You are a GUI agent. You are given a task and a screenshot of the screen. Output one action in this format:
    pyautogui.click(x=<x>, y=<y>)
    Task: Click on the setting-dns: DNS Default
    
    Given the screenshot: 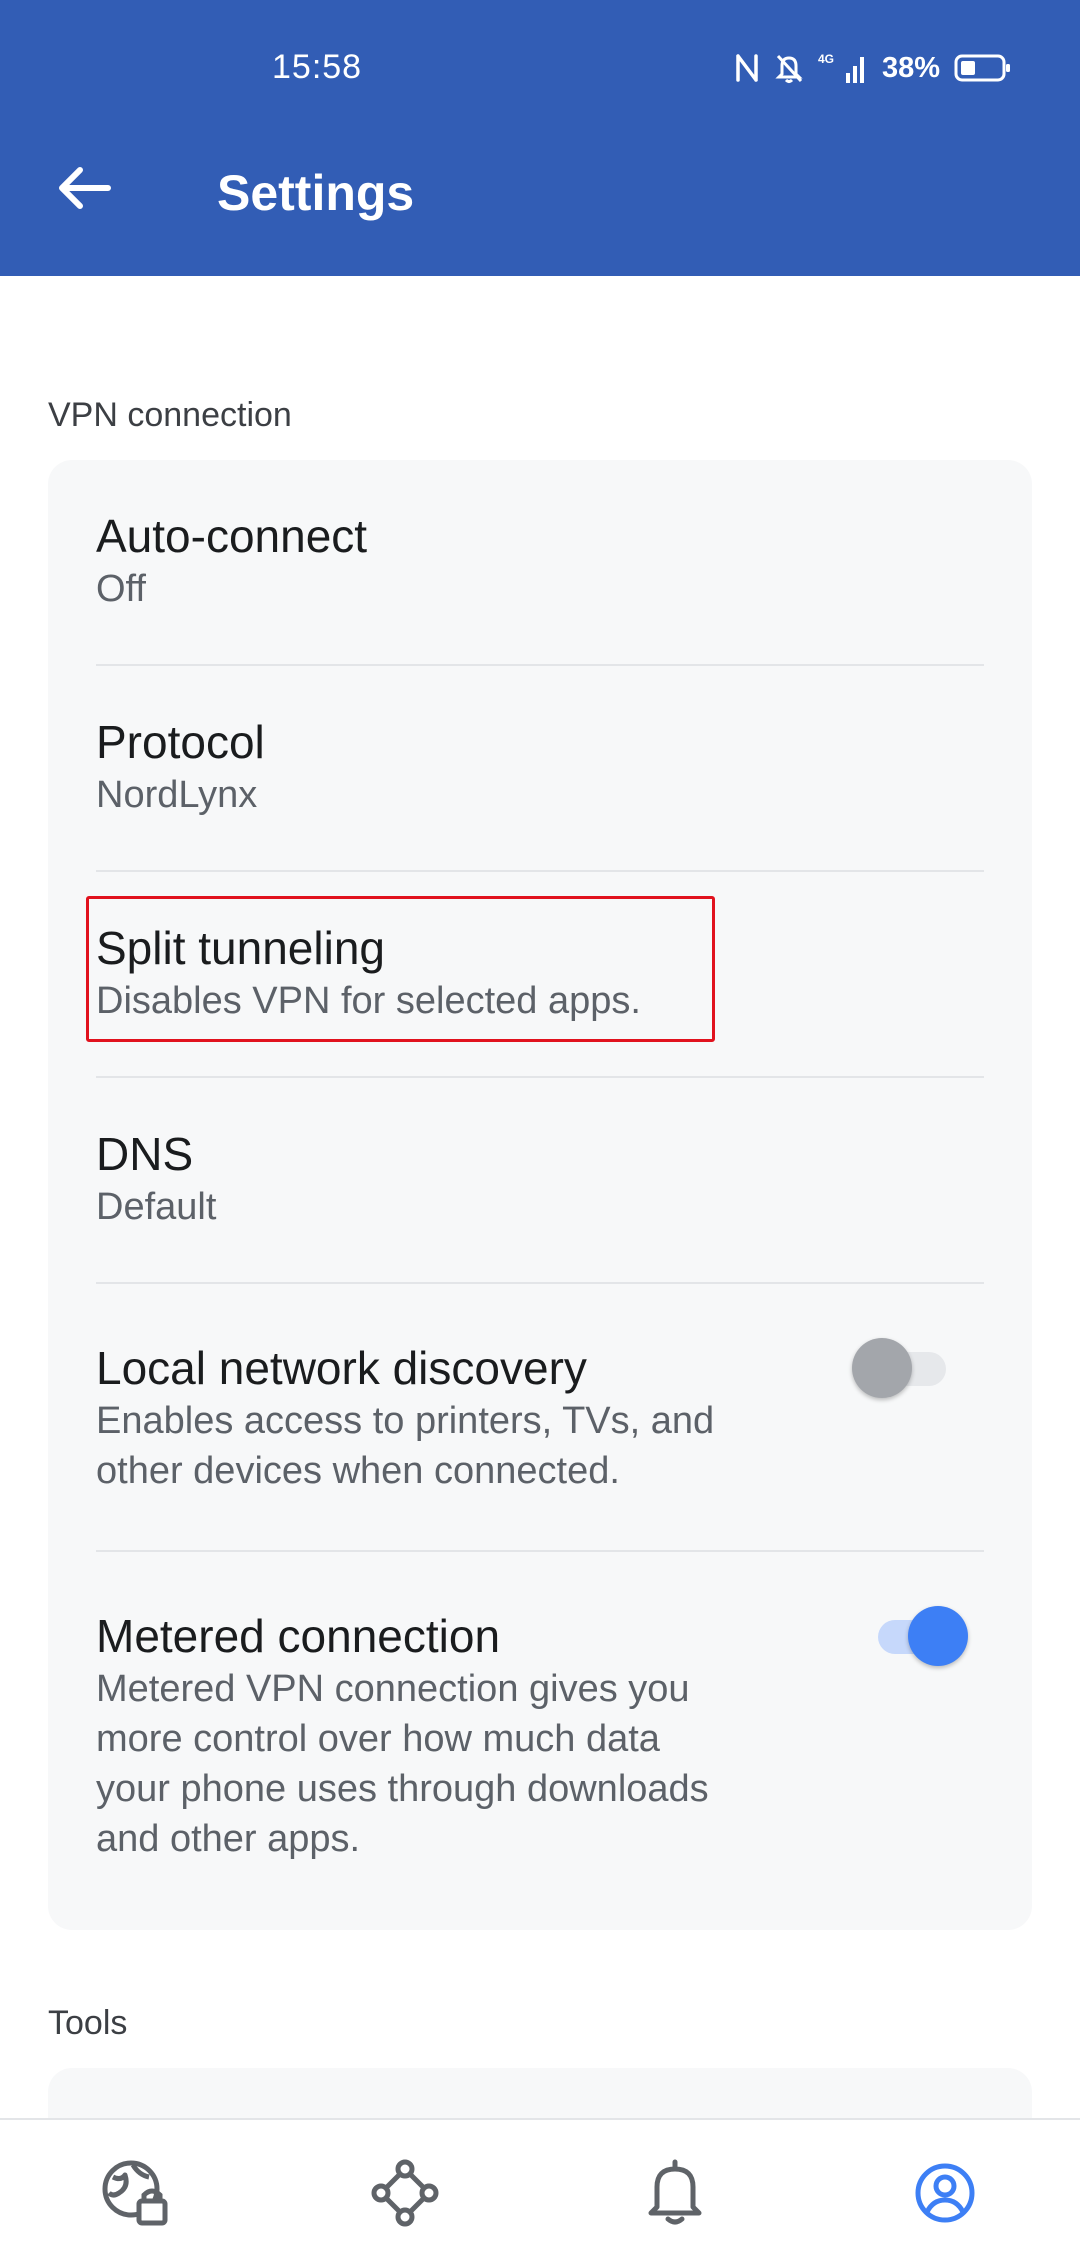 What is the action you would take?
    pyautogui.click(x=540, y=1179)
    